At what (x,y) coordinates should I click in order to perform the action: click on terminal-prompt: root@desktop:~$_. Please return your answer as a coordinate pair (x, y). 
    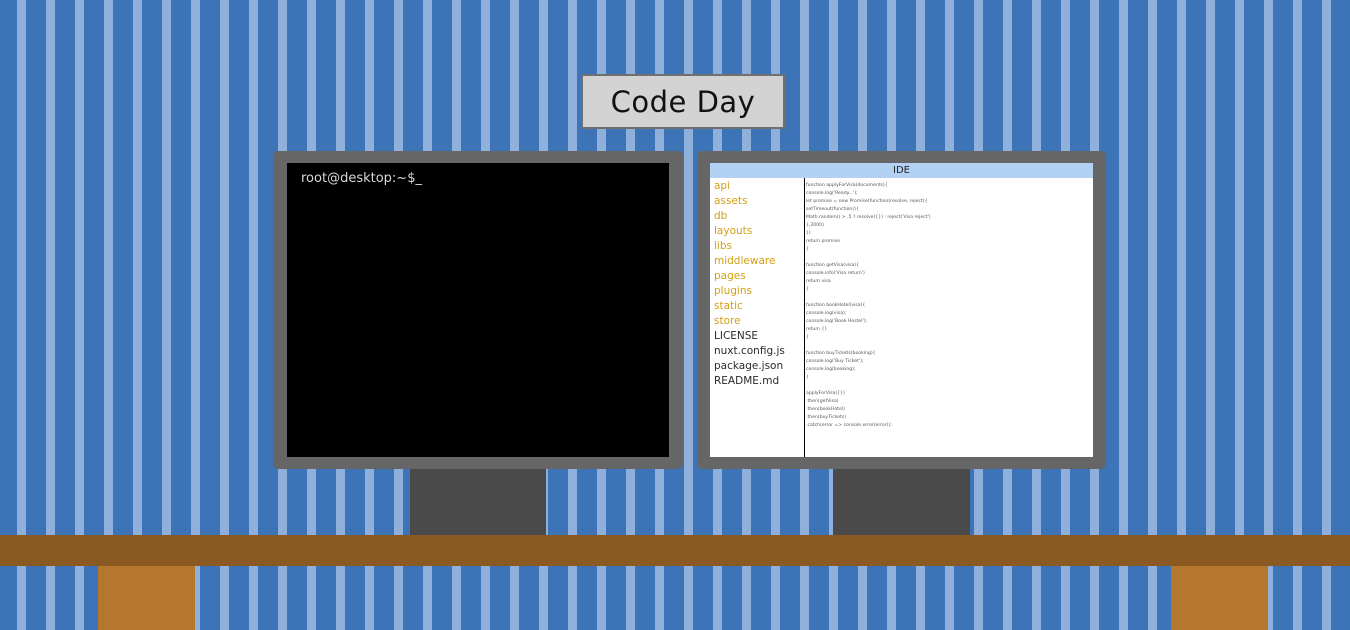
    Looking at the image, I should click on (361, 178).